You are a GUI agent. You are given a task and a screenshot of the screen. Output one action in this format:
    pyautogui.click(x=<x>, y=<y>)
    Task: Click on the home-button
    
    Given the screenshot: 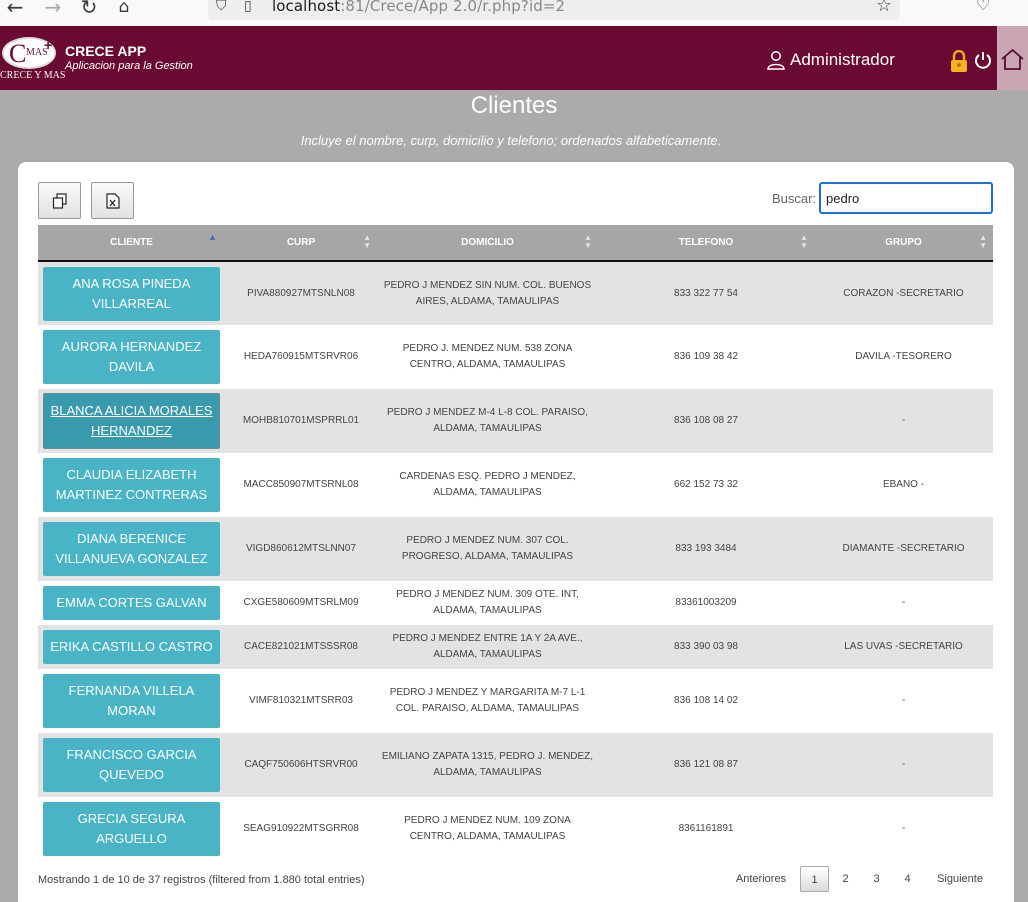 What is the action you would take?
    pyautogui.click(x=1012, y=58)
    